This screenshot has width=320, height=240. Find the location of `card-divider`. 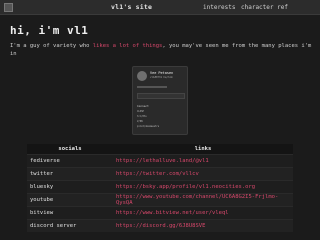

card-divider is located at coordinates (152, 87).